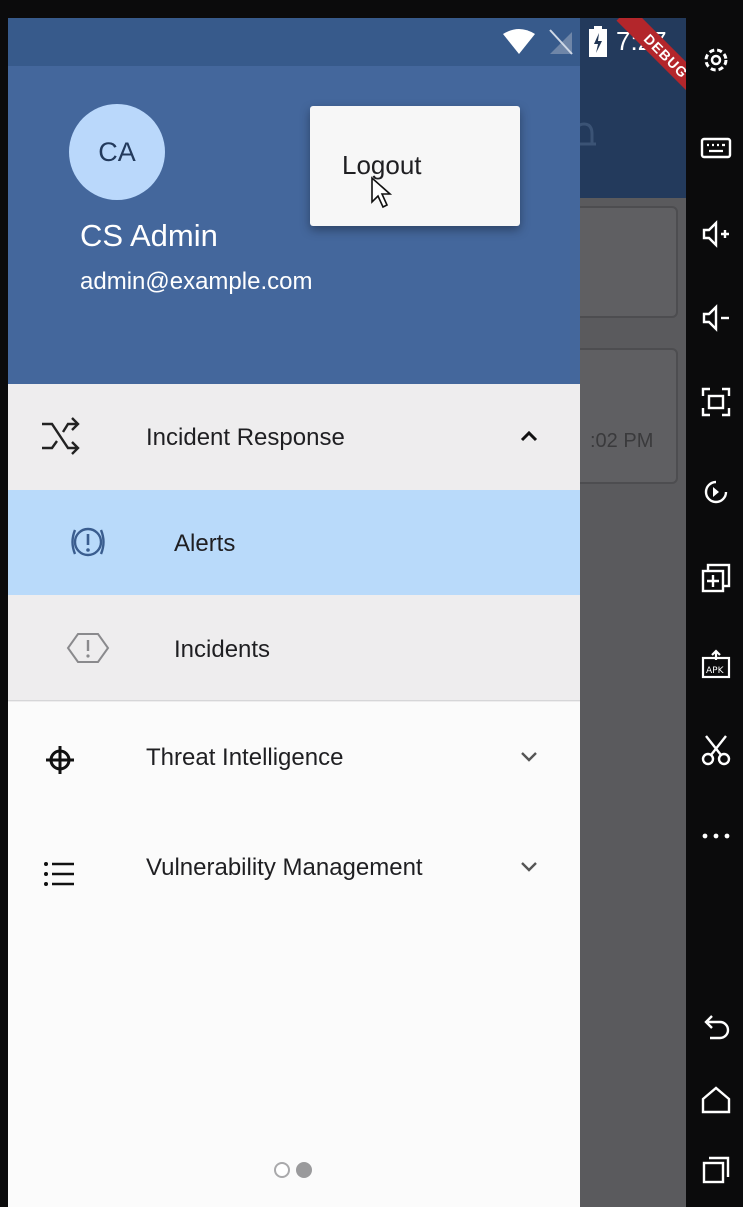 The image size is (743, 1207). I want to click on menu-item-vulnerability-management: Vulnerability Management, so click(294, 864).